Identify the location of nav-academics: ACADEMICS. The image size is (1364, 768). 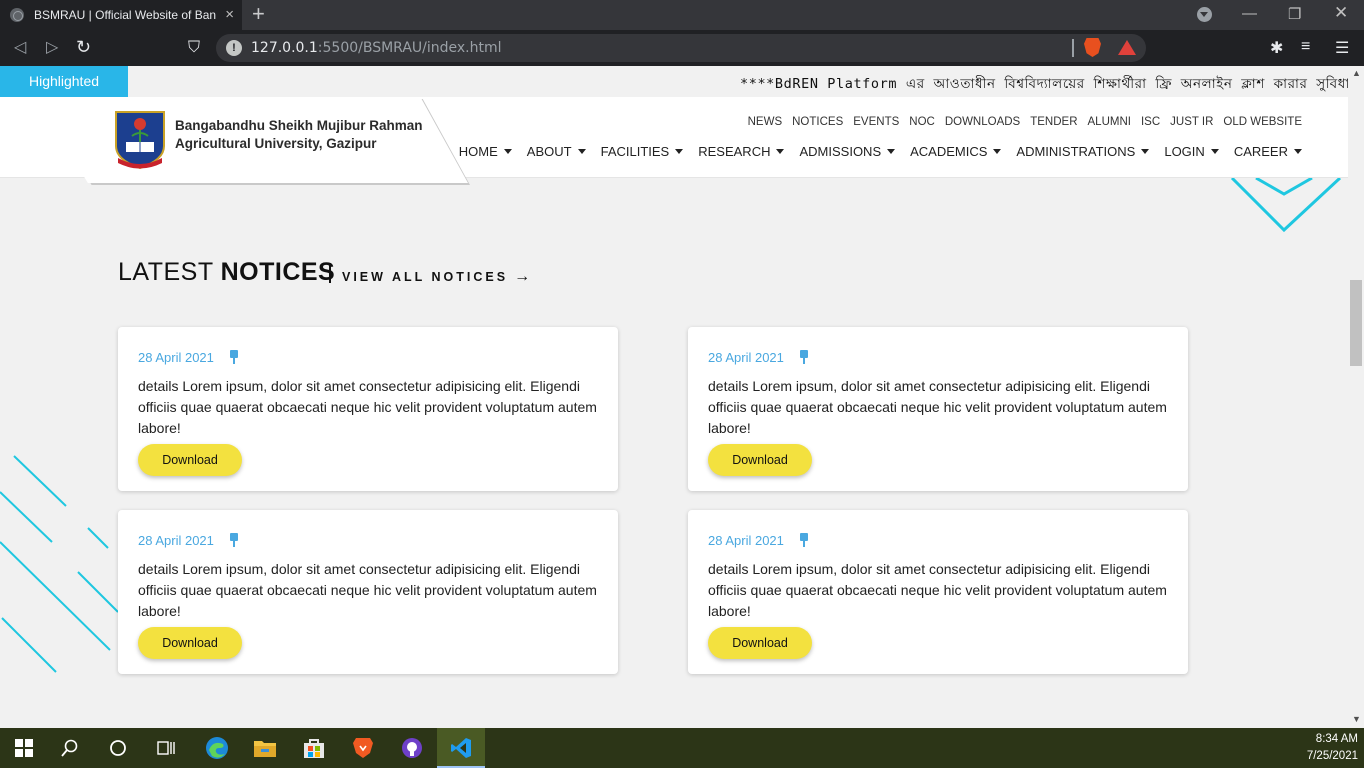
(956, 151).